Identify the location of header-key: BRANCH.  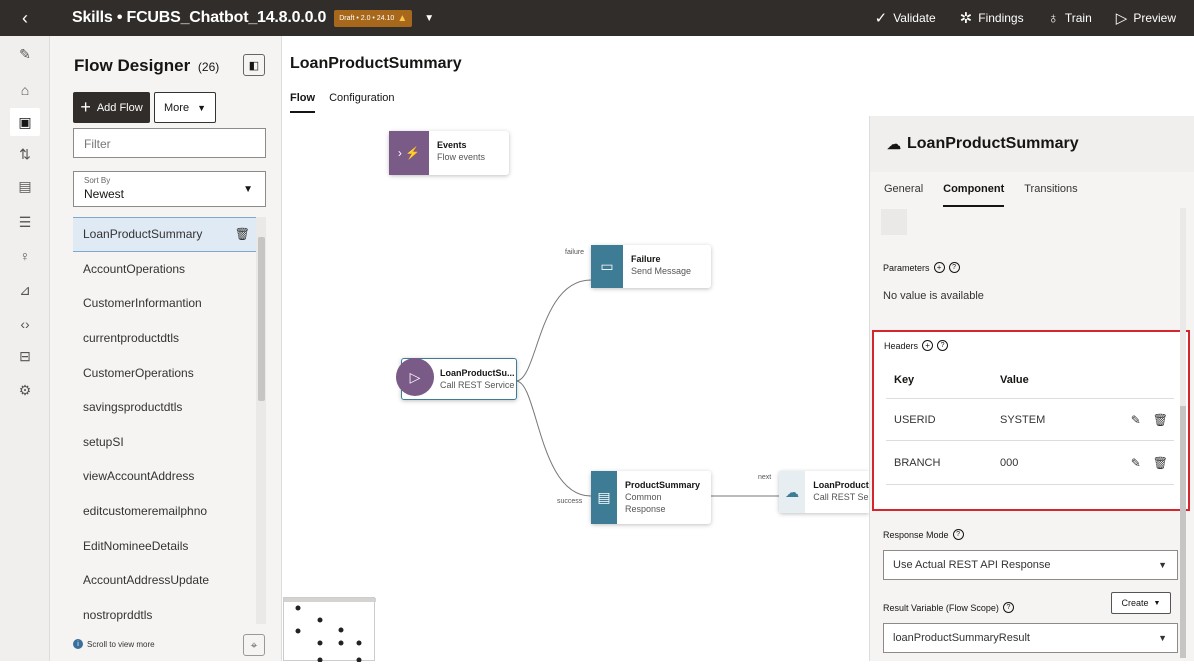
(917, 462).